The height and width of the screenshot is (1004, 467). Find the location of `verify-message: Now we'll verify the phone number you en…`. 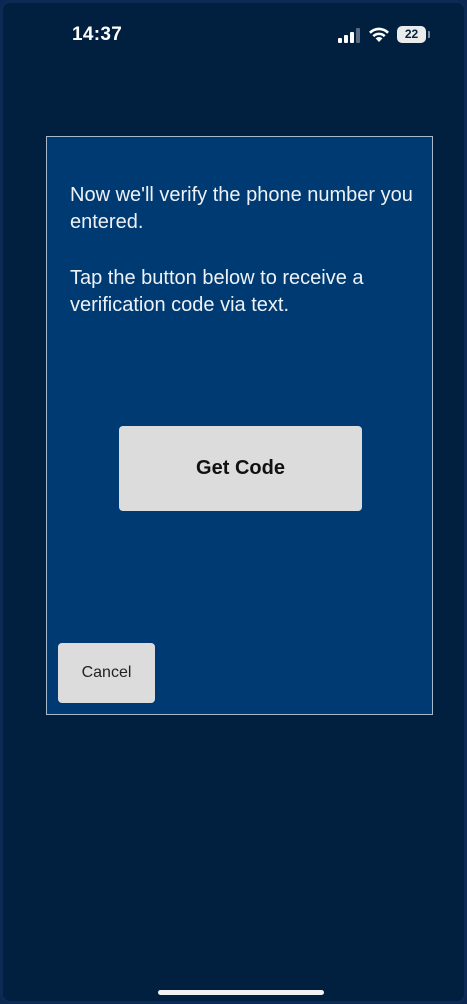

verify-message: Now we'll verify the phone number you en… is located at coordinates (241, 208).